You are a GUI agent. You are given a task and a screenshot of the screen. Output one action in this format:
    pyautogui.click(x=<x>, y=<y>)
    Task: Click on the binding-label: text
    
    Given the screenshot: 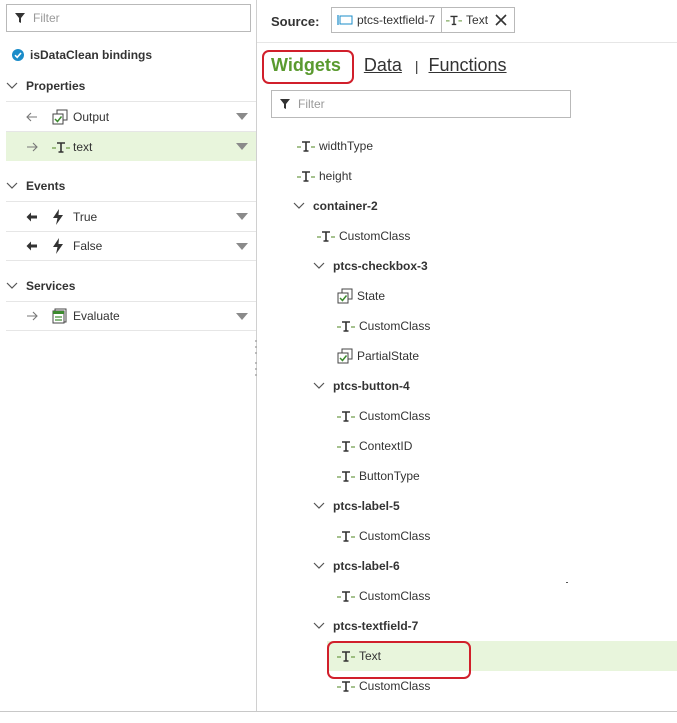 What is the action you would take?
    pyautogui.click(x=83, y=146)
    